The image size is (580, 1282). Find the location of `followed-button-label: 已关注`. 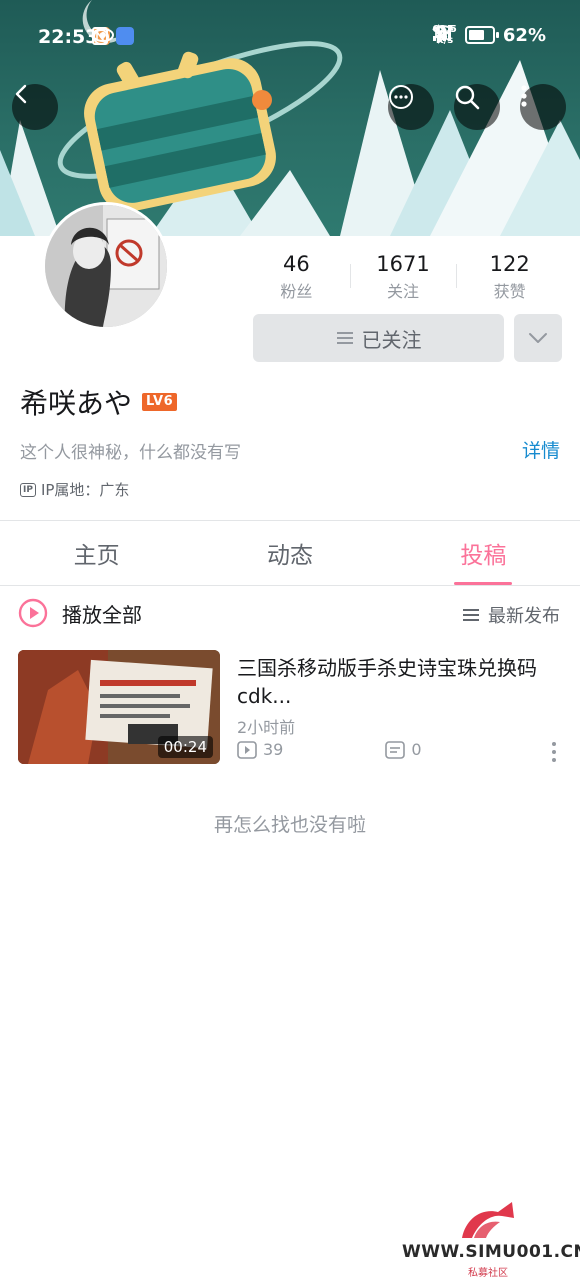

followed-button-label: 已关注 is located at coordinates (391, 339).